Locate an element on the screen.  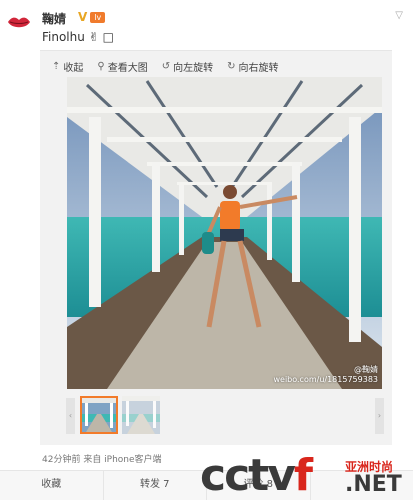
post-text-body: Finolhu is located at coordinates (63, 37).